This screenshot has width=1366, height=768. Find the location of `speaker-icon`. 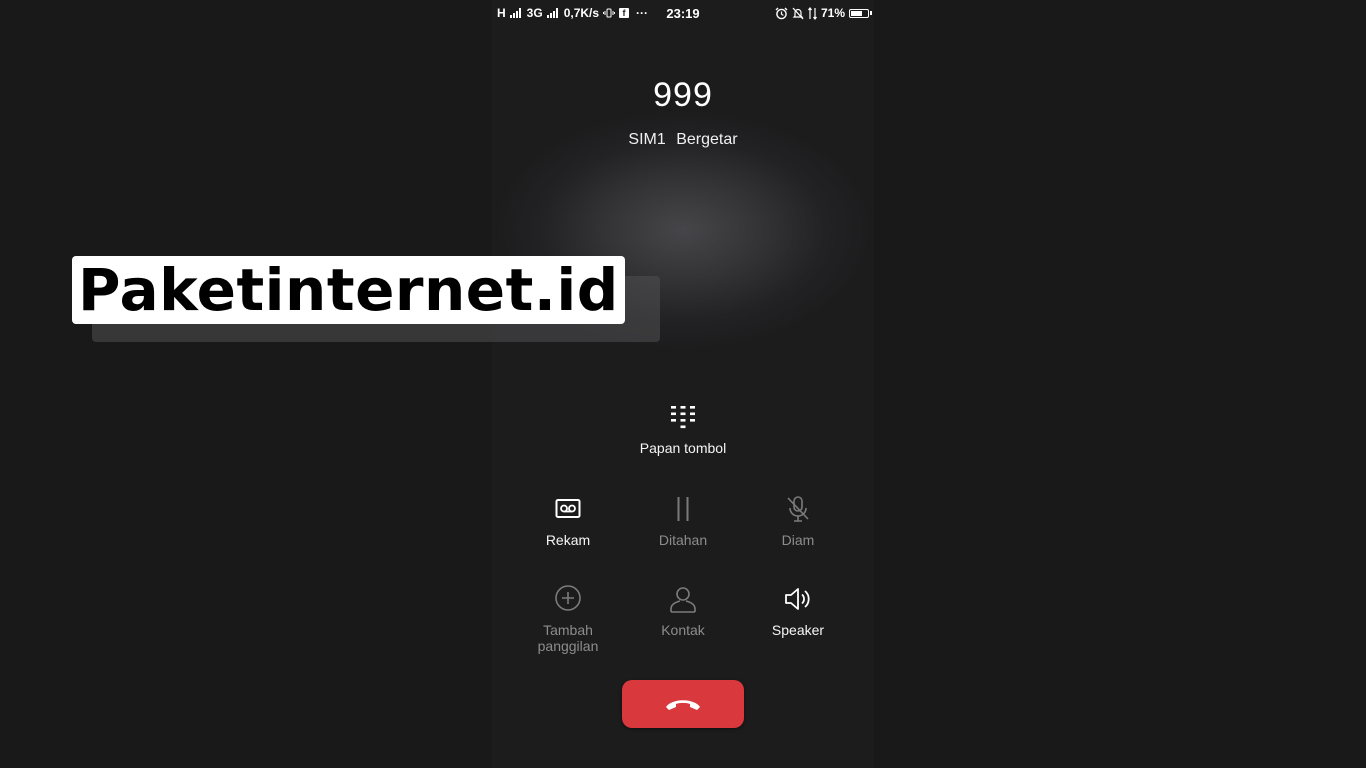

speaker-icon is located at coordinates (797, 599).